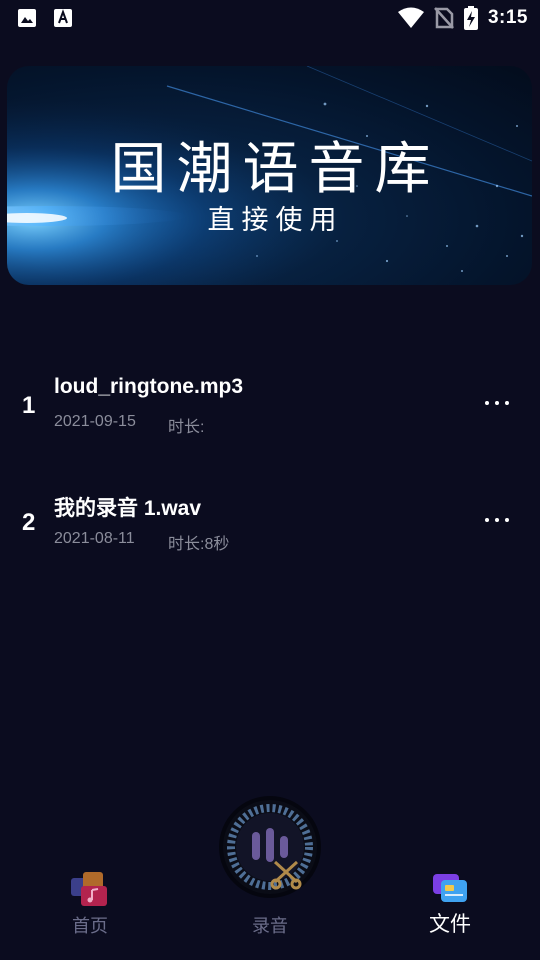 This screenshot has height=960, width=540. What do you see at coordinates (199, 544) in the screenshot?
I see `file-duration: 时长:8秒` at bounding box center [199, 544].